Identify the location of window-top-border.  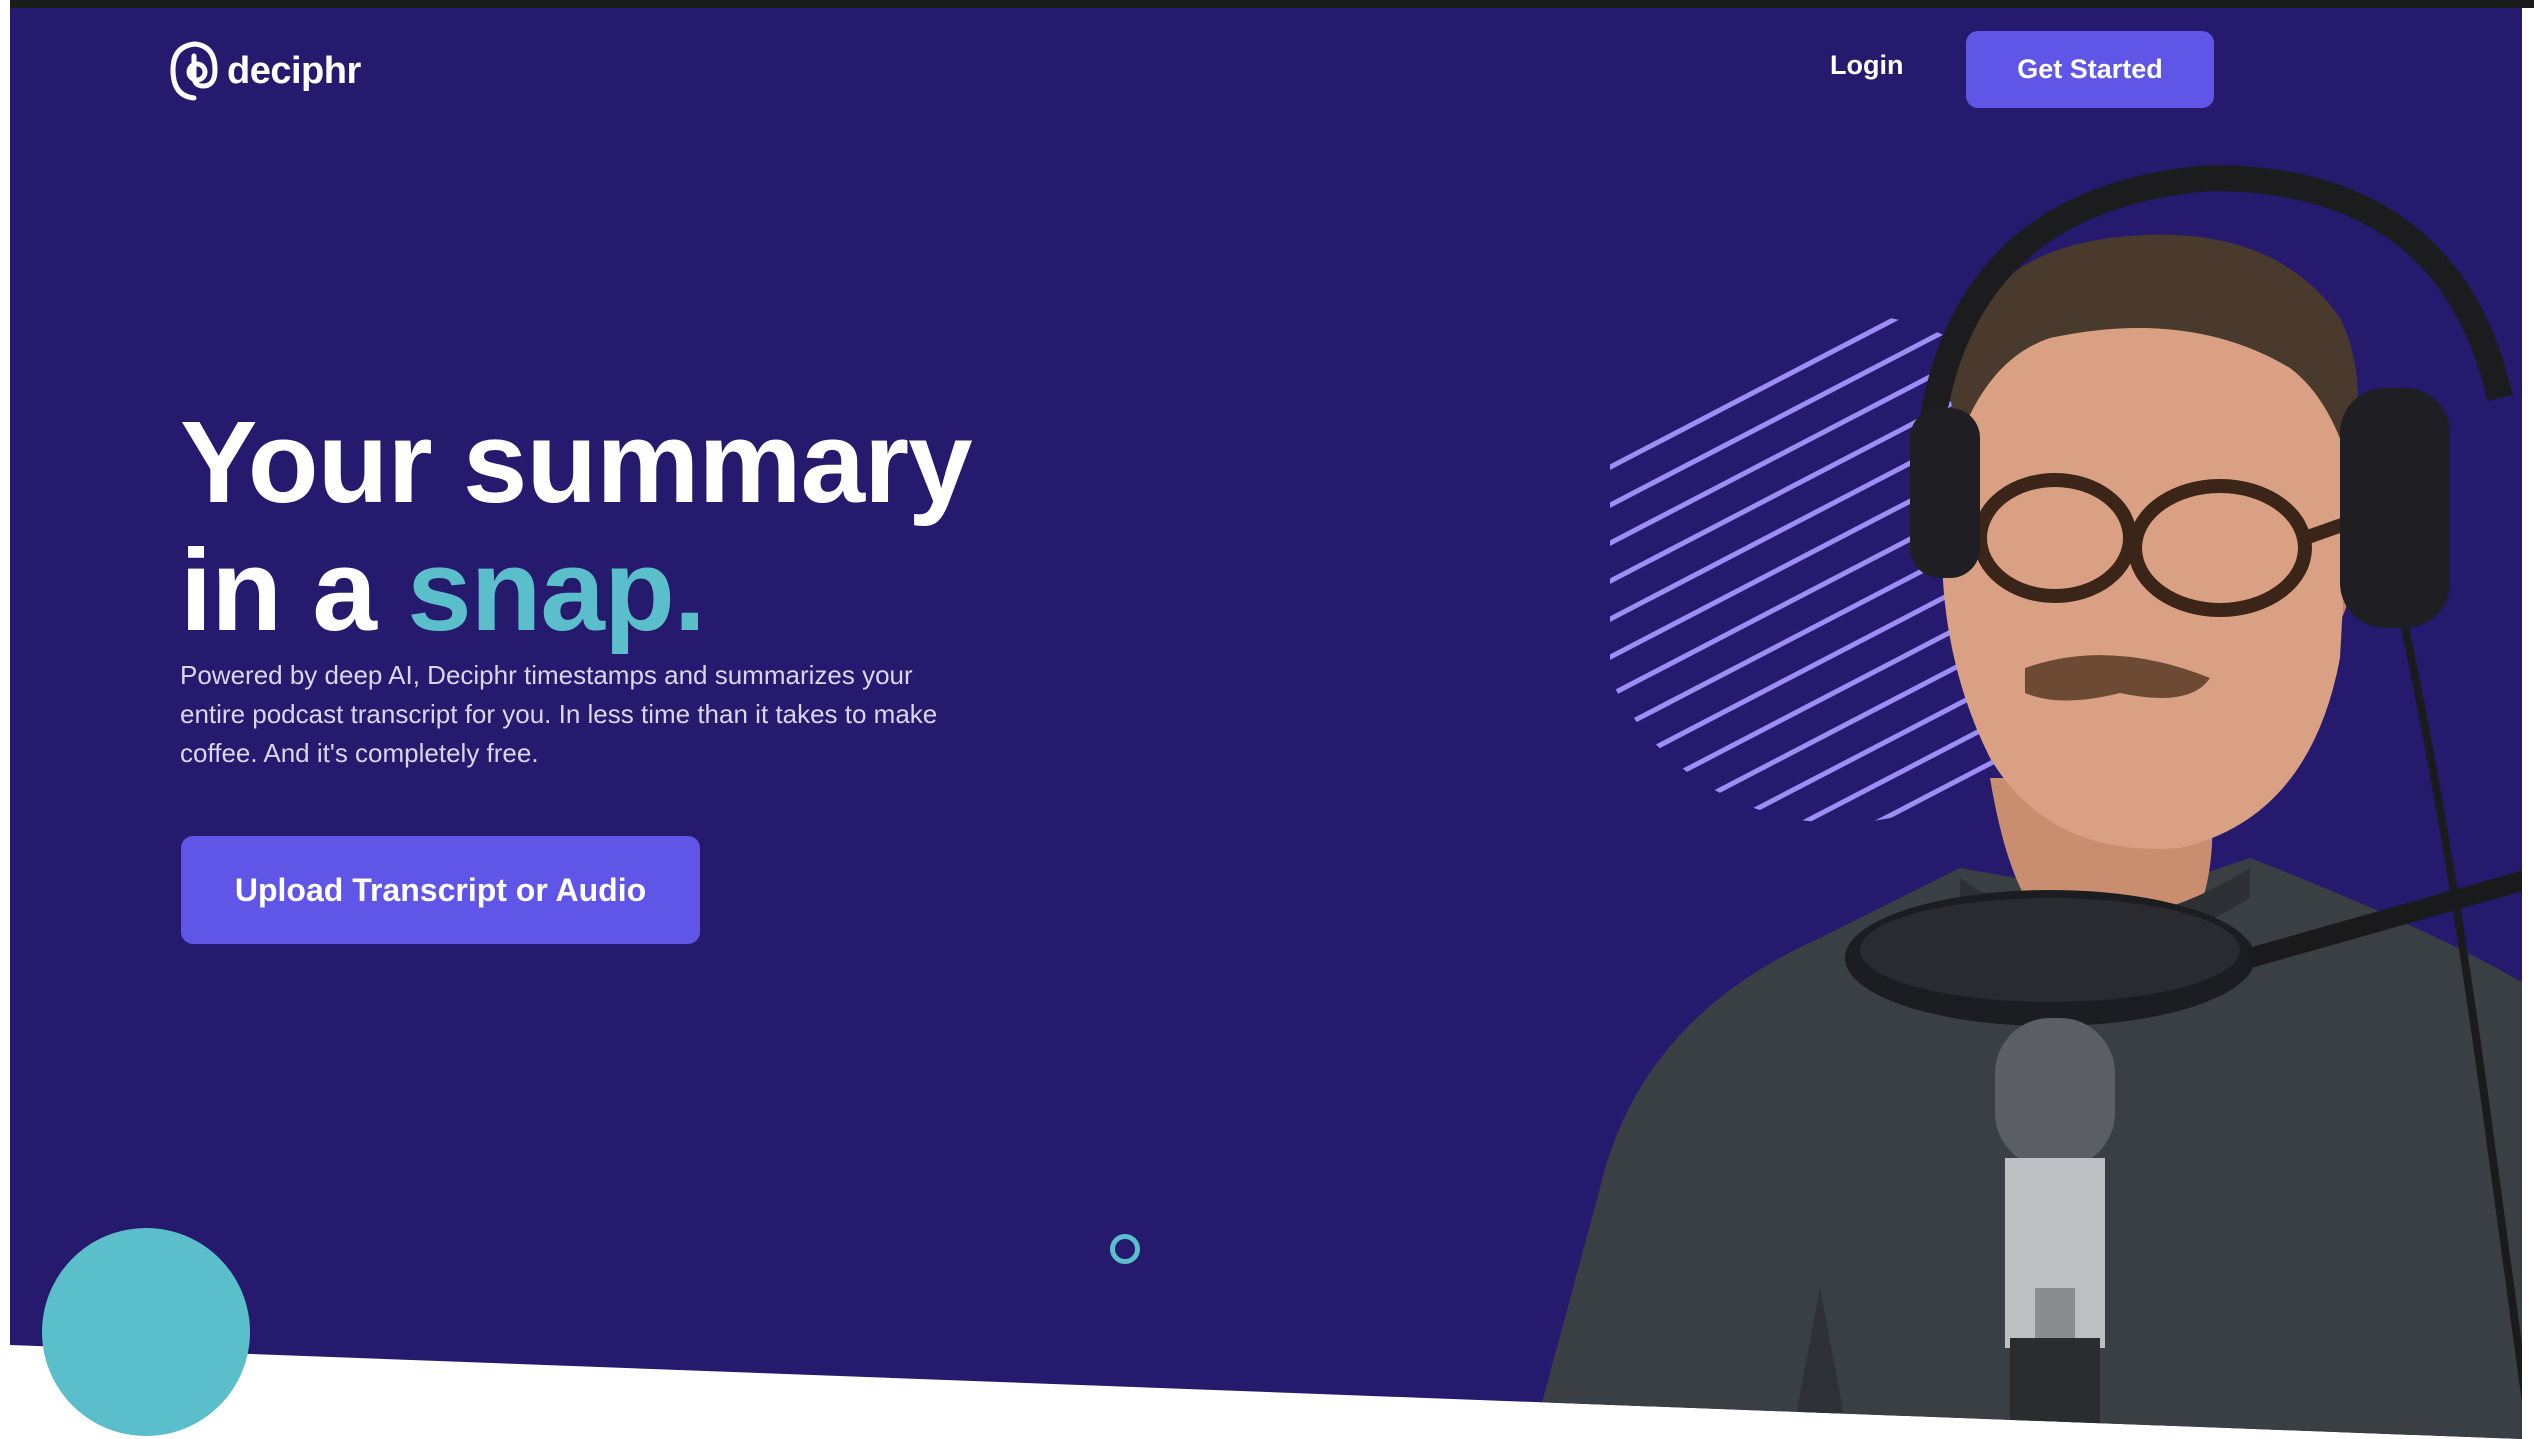
(1267, 4).